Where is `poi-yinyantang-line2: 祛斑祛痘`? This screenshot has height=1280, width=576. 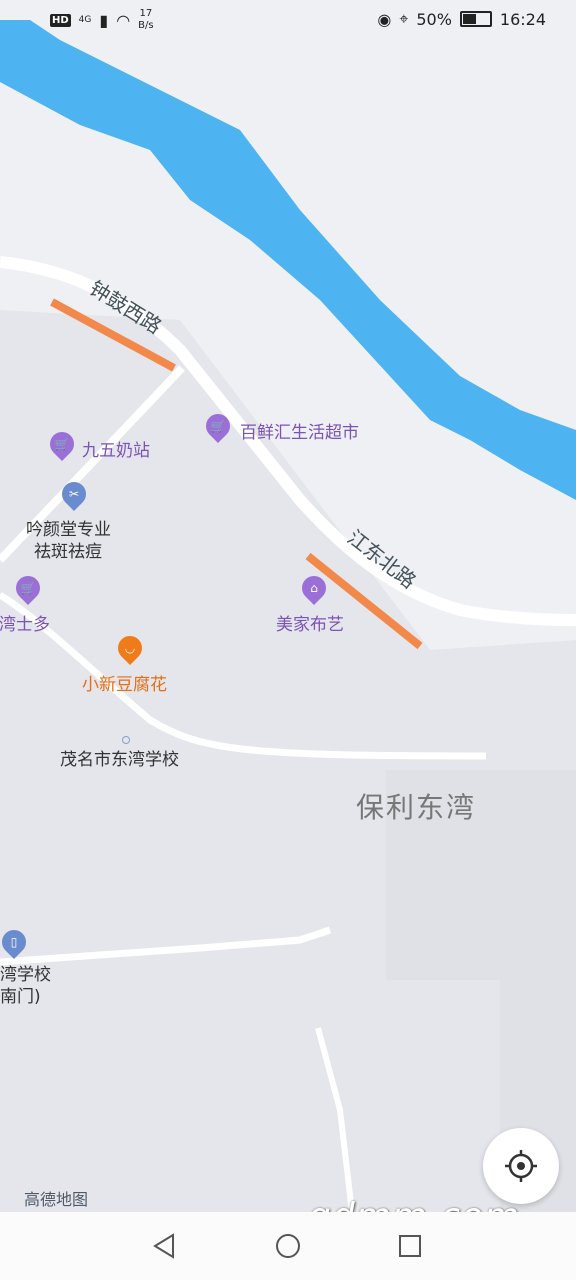 poi-yinyantang-line2: 祛斑祛痘 is located at coordinates (68, 549).